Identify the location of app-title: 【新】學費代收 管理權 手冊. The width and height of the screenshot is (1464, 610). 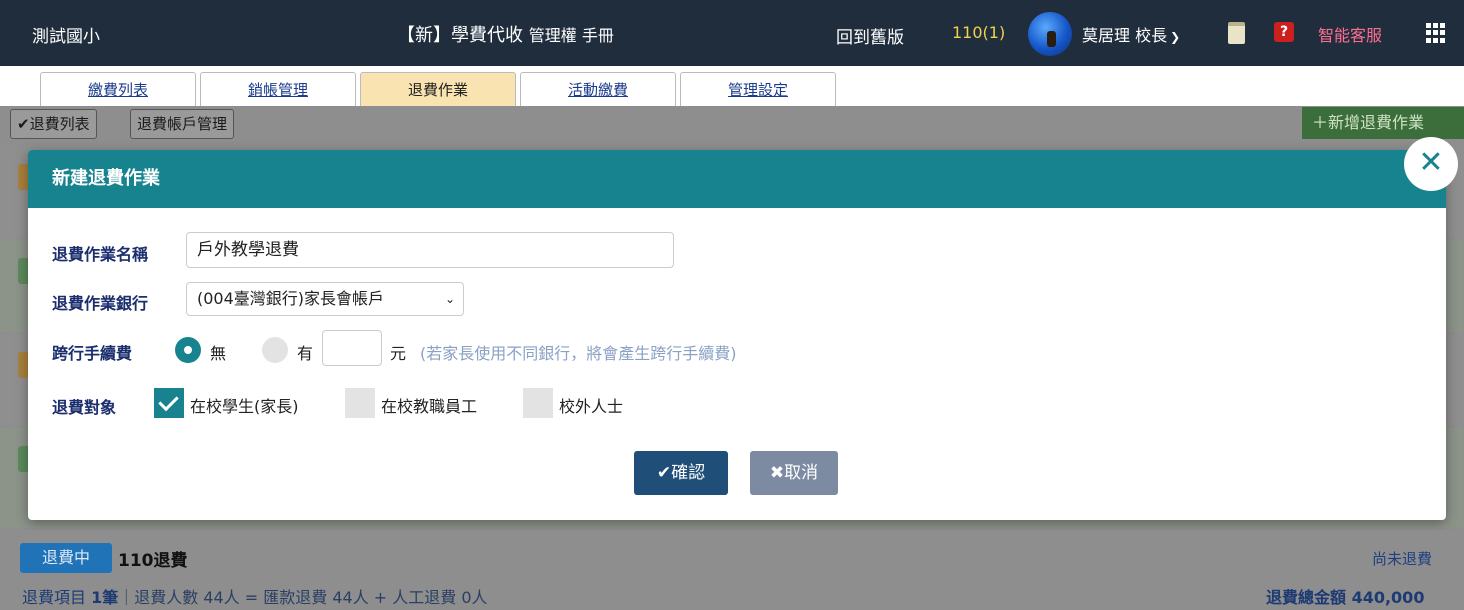
(505, 34).